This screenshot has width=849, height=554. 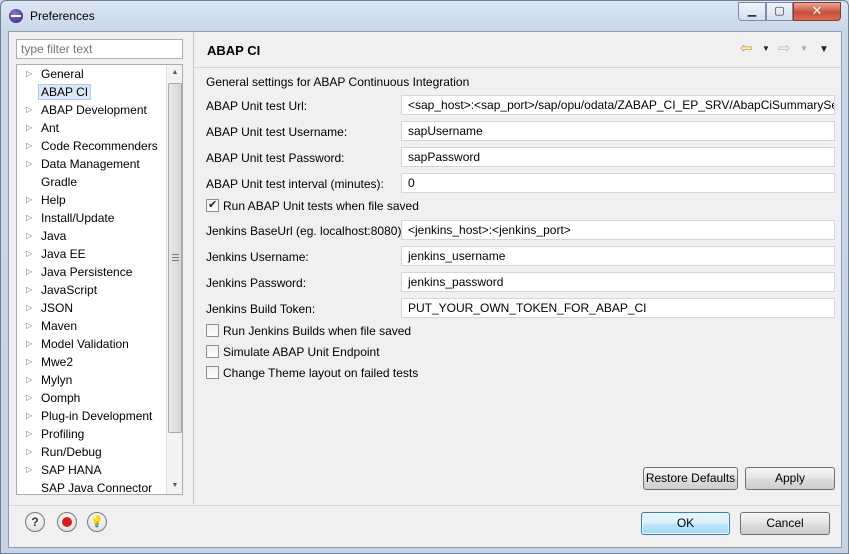 What do you see at coordinates (618, 308) in the screenshot?
I see `jenkins-token-field: PUT_YOUR_OWN_TOKEN_FOR_ABAP_CI` at bounding box center [618, 308].